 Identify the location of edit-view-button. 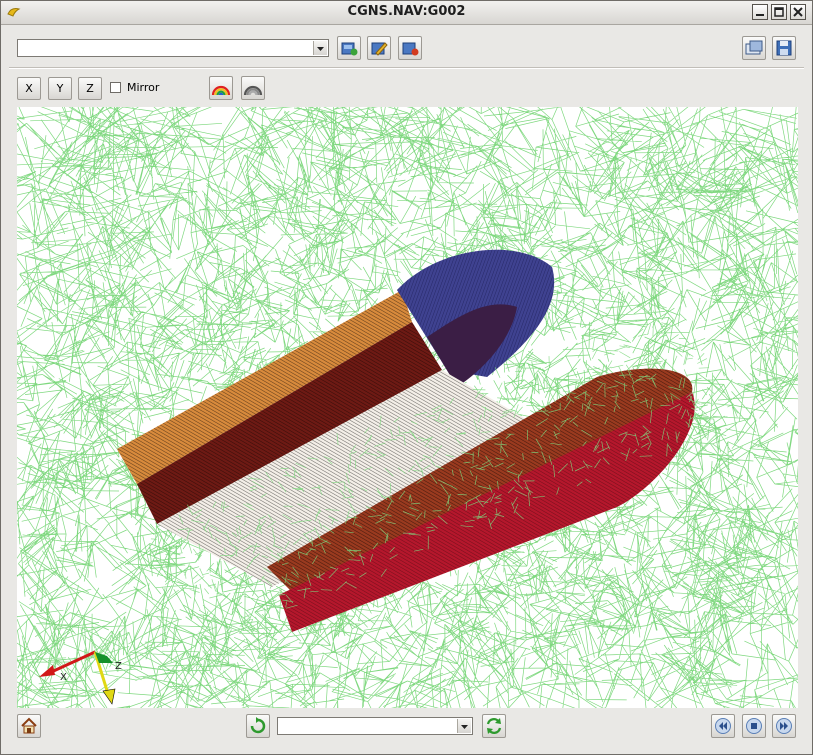
(379, 48).